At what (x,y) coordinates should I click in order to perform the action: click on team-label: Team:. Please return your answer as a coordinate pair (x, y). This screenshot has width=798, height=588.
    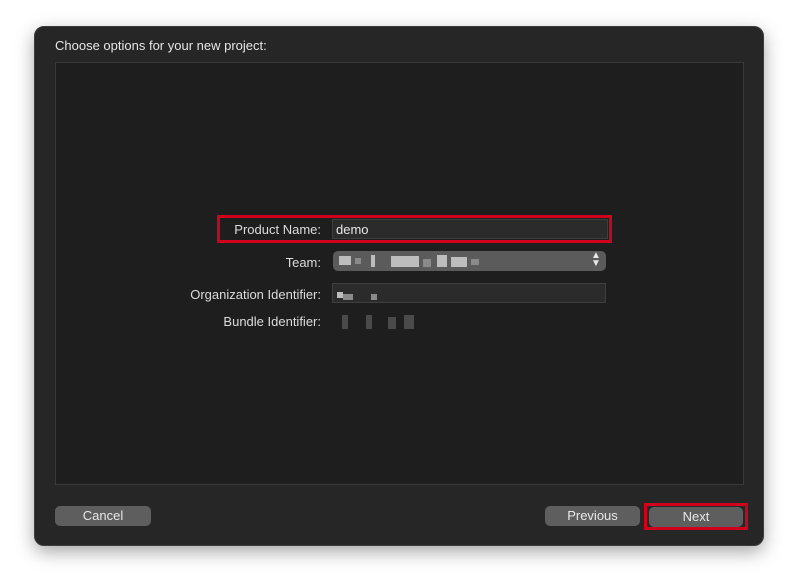
    Looking at the image, I should click on (303, 262).